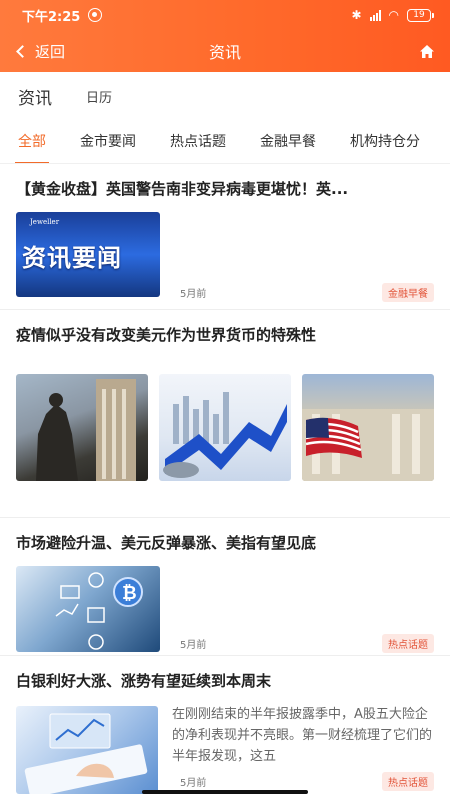  What do you see at coordinates (32, 141) in the screenshot?
I see `tab-all: 全部` at bounding box center [32, 141].